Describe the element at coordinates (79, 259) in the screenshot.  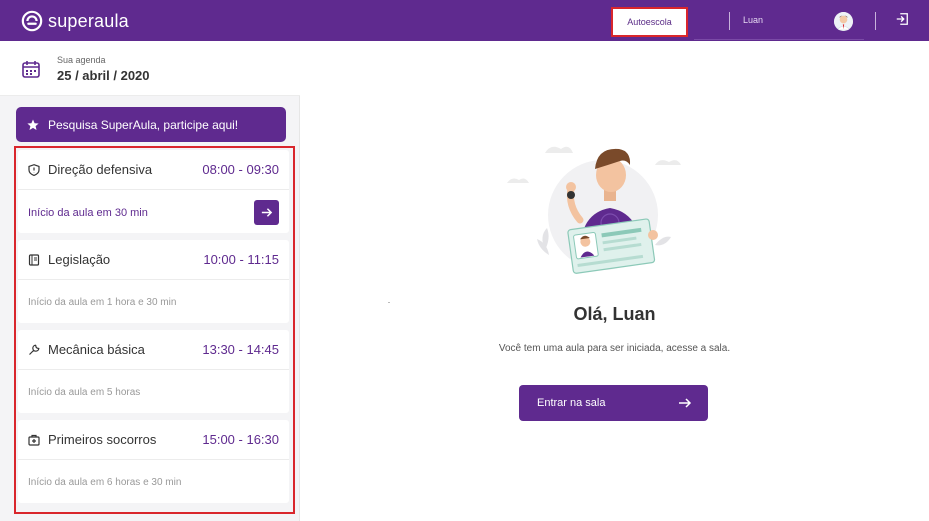
I see `lesson-title: Legislação` at that location.